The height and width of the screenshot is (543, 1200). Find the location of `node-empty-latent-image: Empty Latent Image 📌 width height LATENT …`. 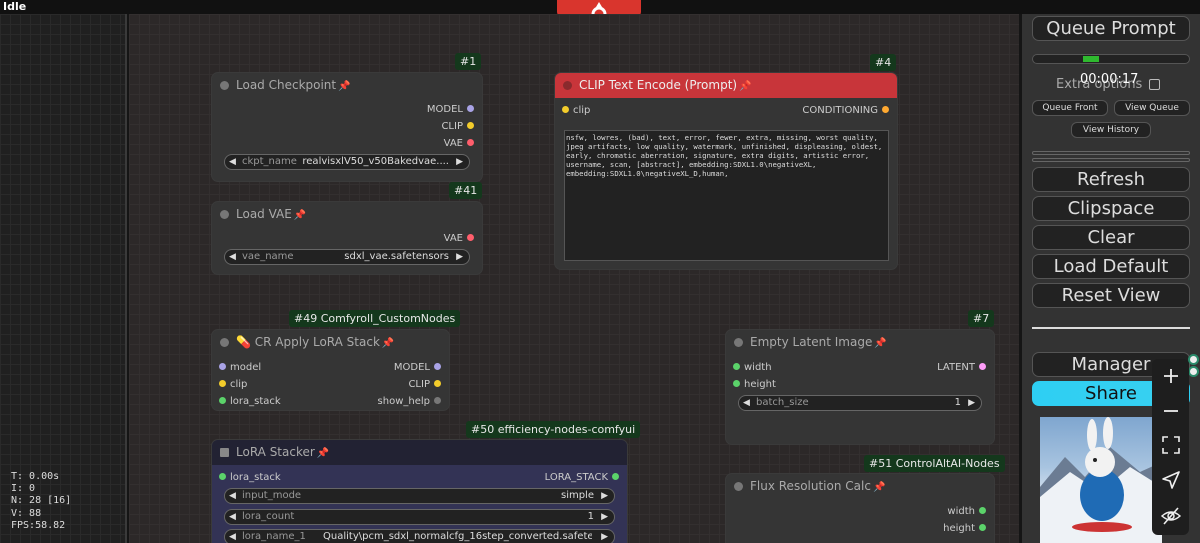

node-empty-latent-image: Empty Latent Image 📌 width height LATENT … is located at coordinates (860, 387).